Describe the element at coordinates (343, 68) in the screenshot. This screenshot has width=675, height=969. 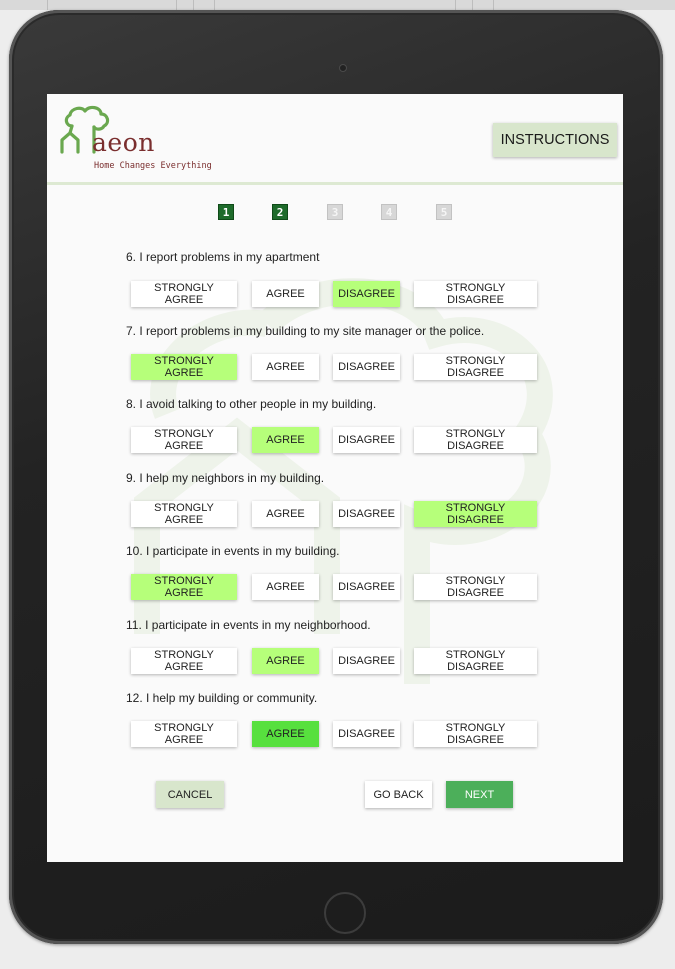
I see `camera-icon` at that location.